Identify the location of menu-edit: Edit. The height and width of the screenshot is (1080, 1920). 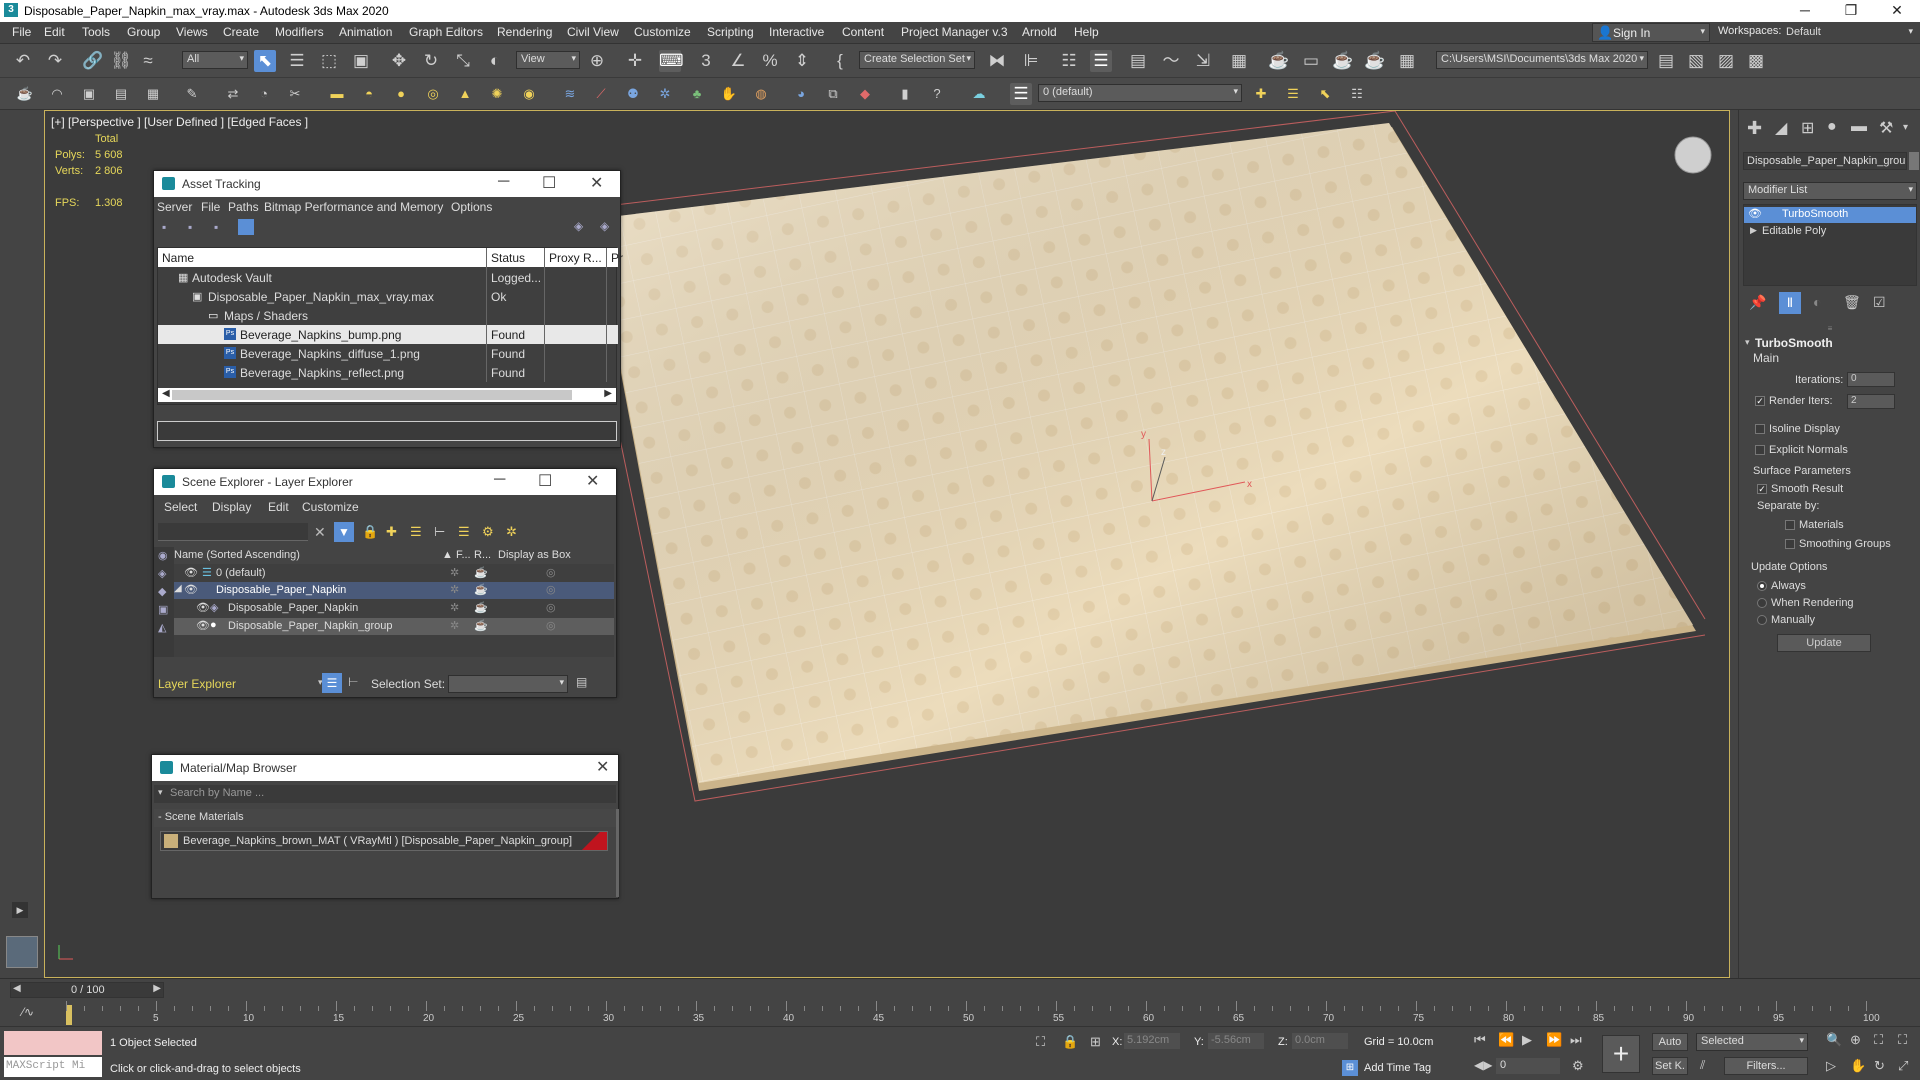
(54, 32).